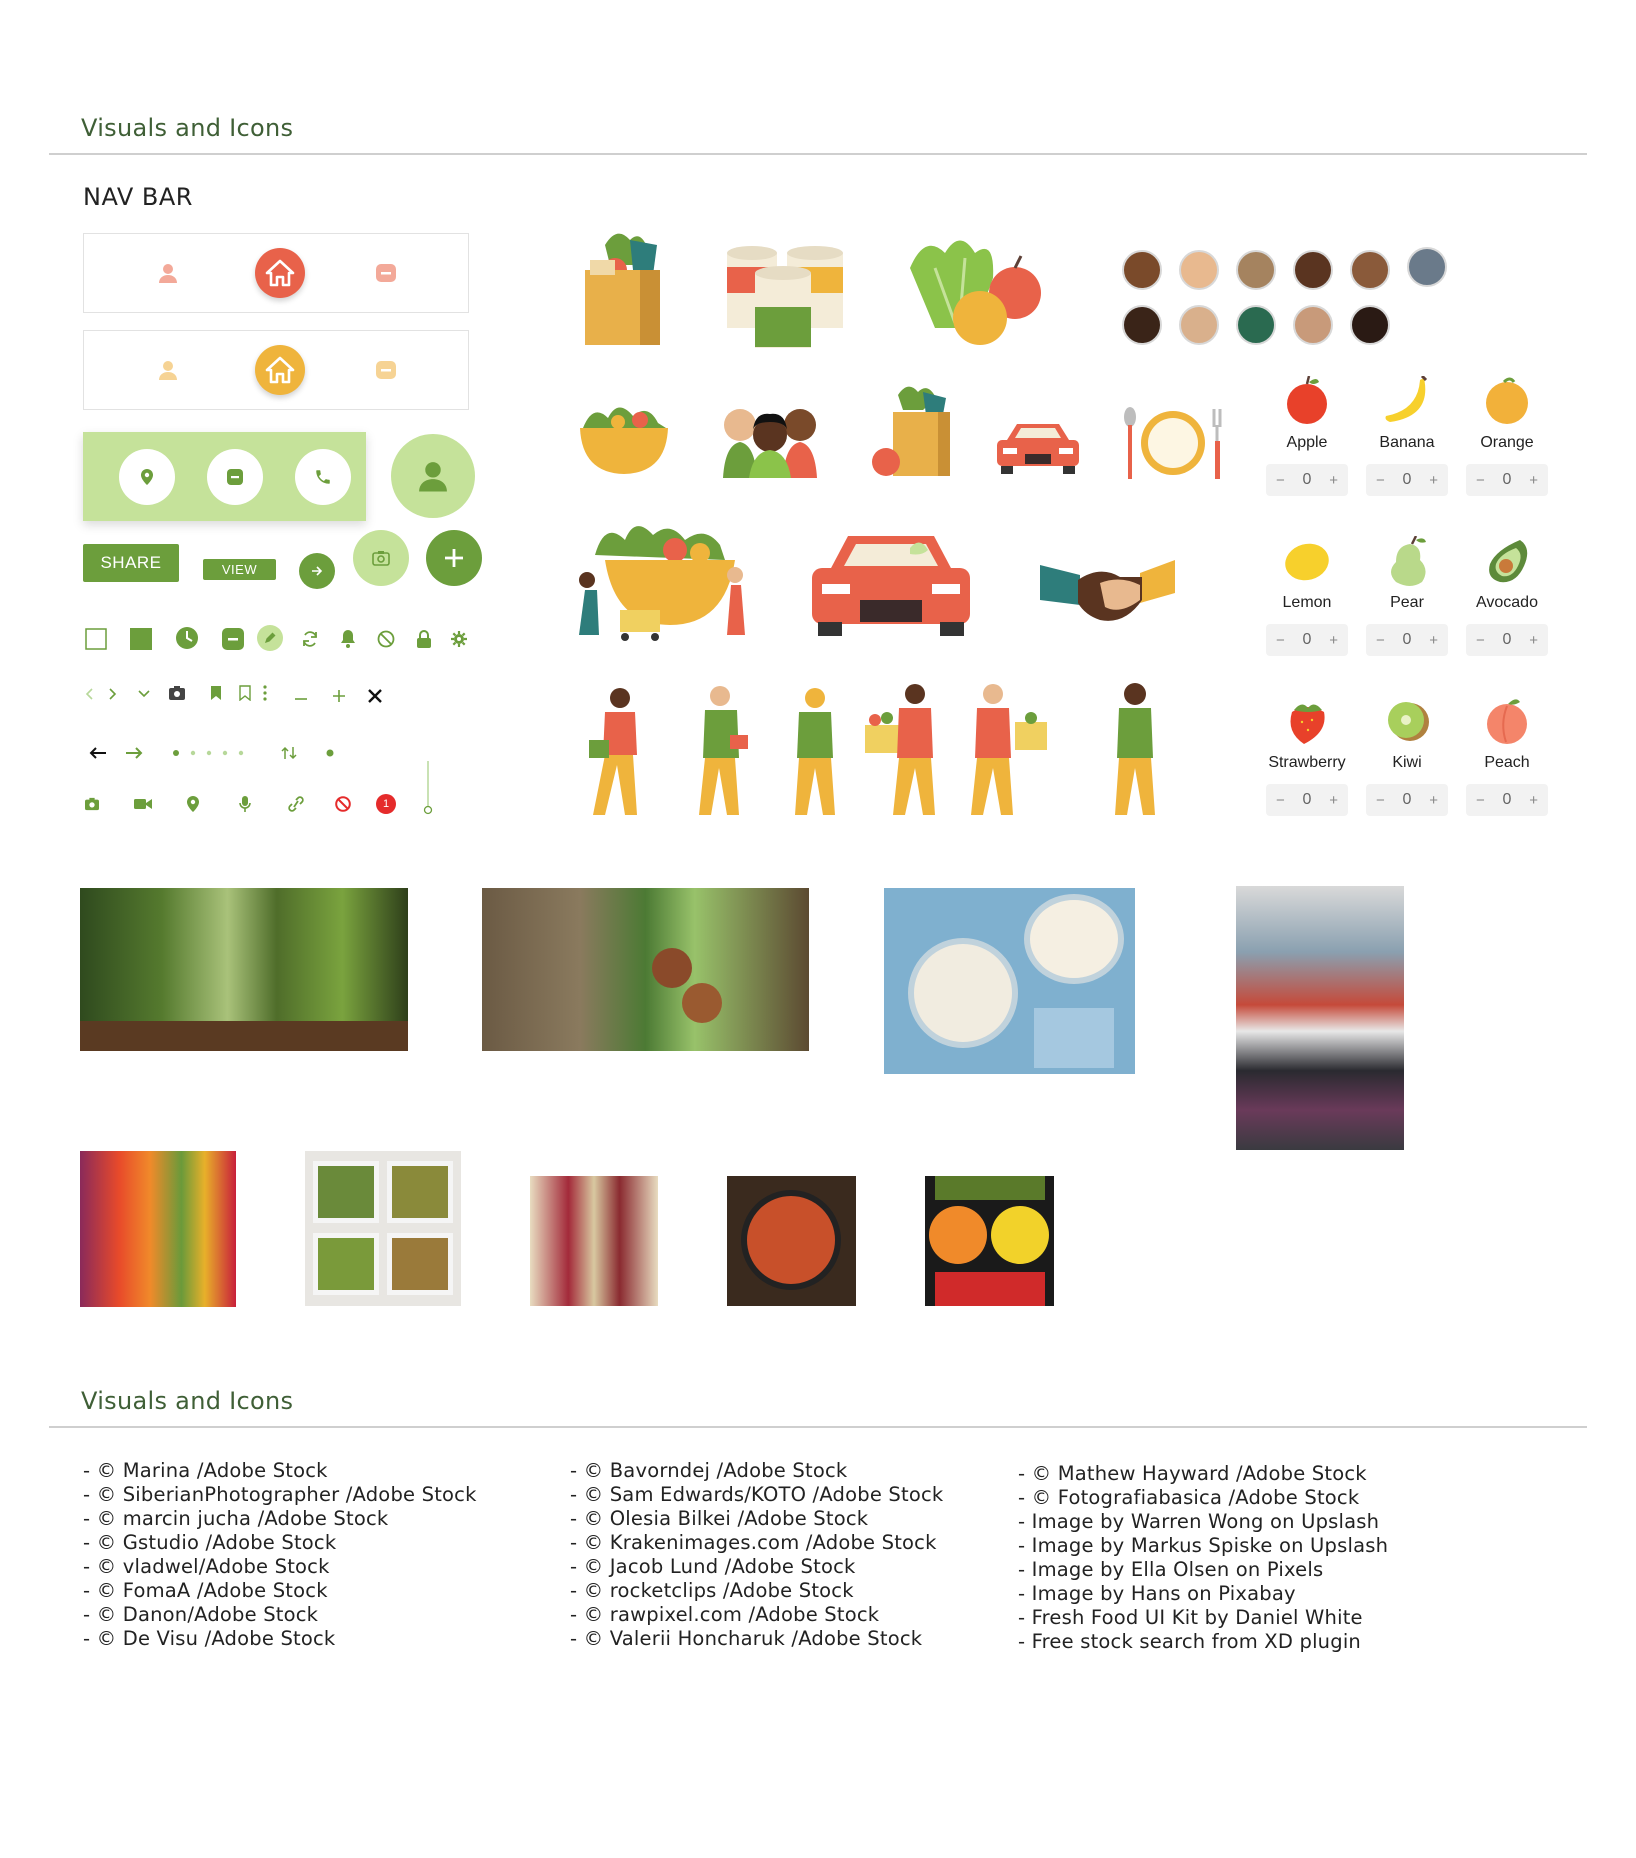 This screenshot has width=1636, height=1858. Describe the element at coordinates (1407, 437) in the screenshot. I see `fruit-card-banana: Banana −0 +` at that location.